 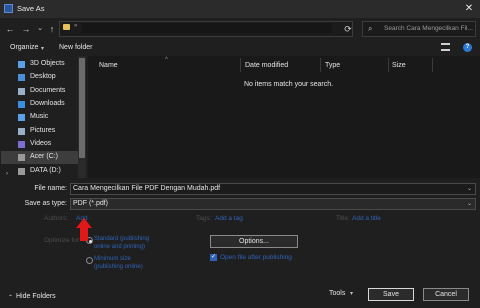 What do you see at coordinates (370, 28) in the screenshot?
I see `search-icon: ⌕` at bounding box center [370, 28].